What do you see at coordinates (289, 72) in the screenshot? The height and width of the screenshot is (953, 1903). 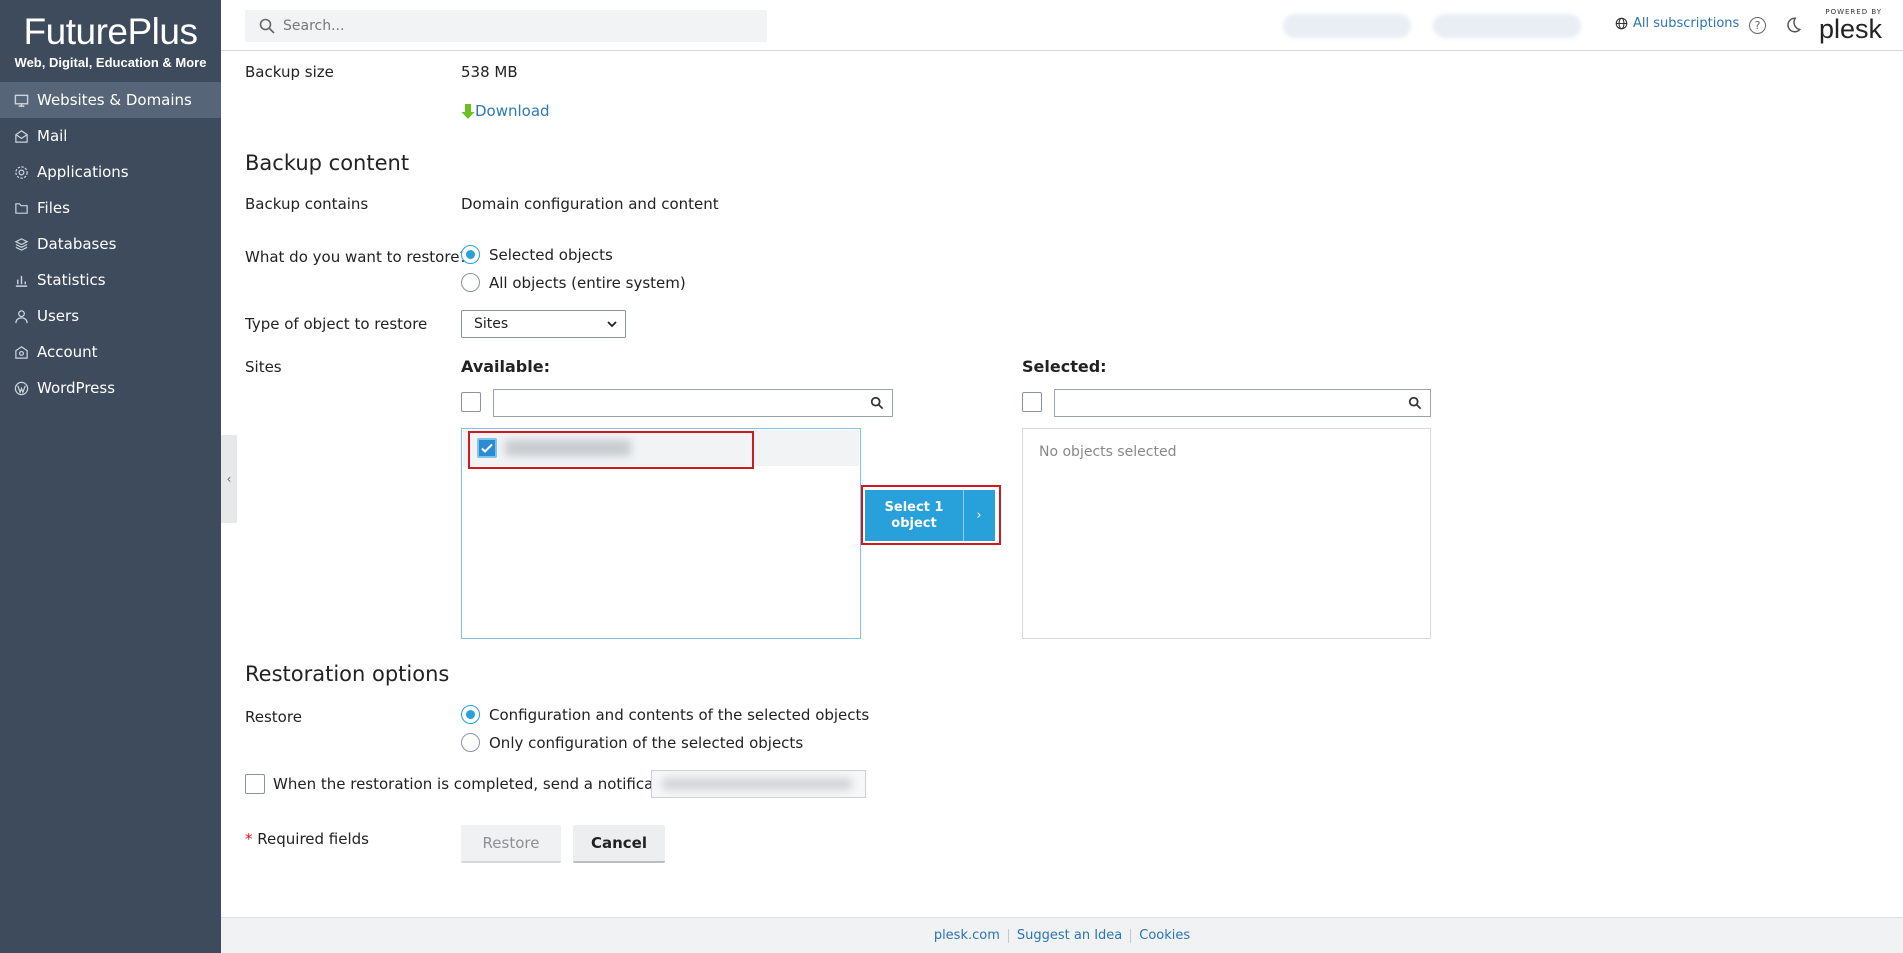 I see `backup-size-label: Backup size` at bounding box center [289, 72].